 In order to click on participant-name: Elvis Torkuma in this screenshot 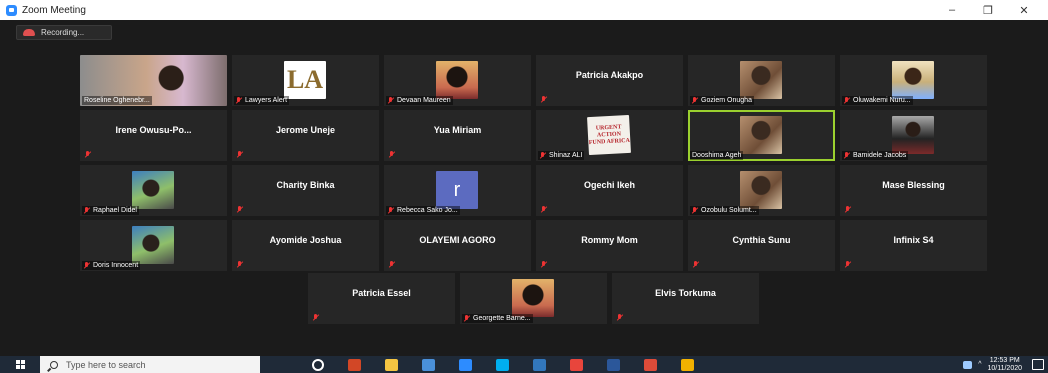, I will do `click(685, 293)`.